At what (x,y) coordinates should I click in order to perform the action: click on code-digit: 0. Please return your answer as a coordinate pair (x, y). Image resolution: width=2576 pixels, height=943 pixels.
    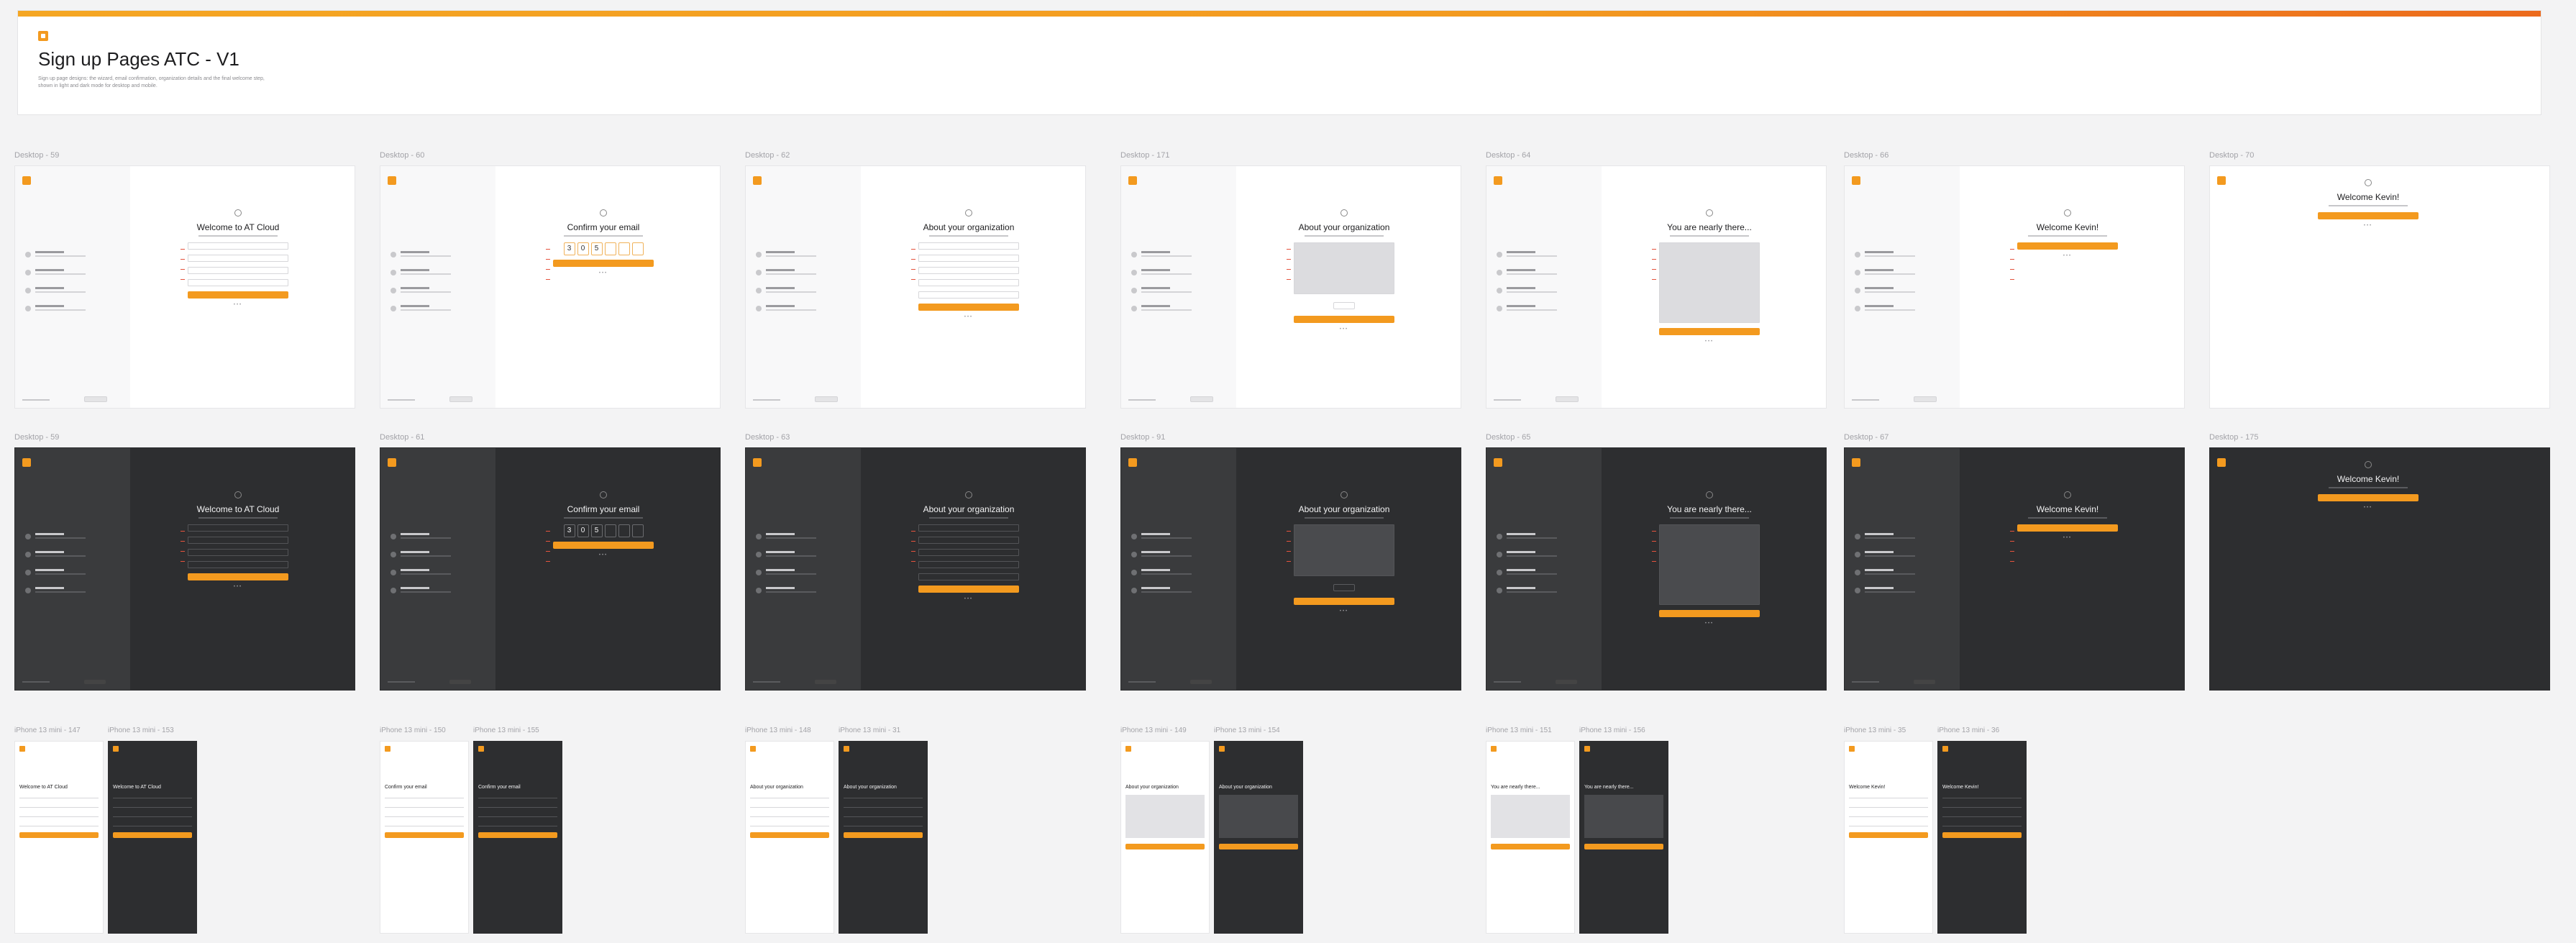
    Looking at the image, I should click on (583, 248).